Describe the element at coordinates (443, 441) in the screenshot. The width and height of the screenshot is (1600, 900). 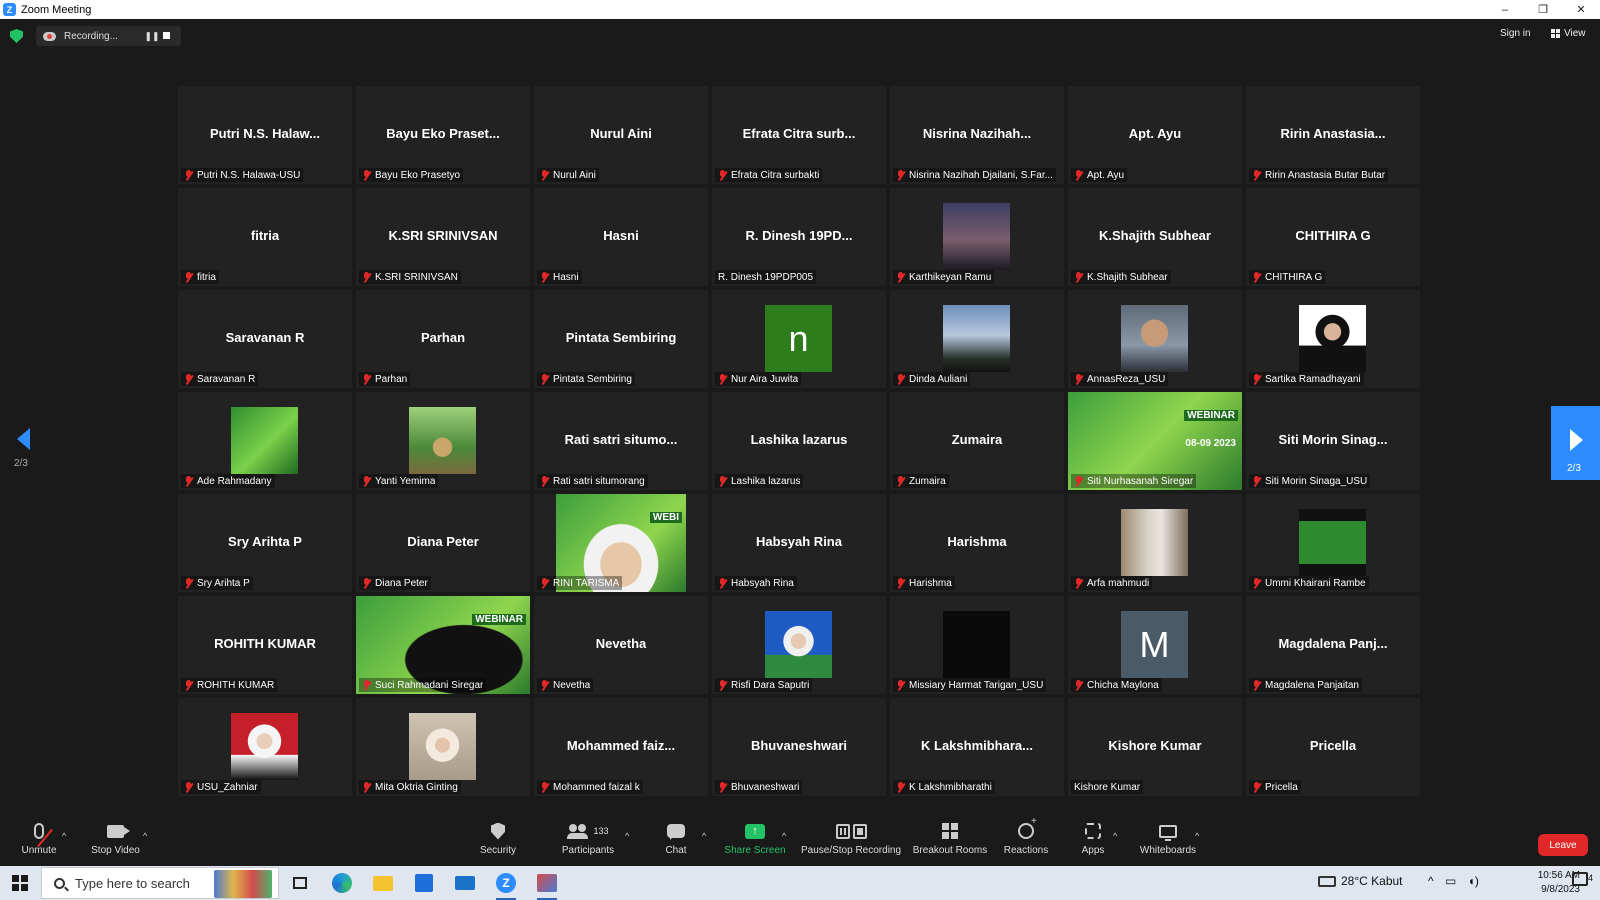
I see `participant-tile: Yanti Yemima` at that location.